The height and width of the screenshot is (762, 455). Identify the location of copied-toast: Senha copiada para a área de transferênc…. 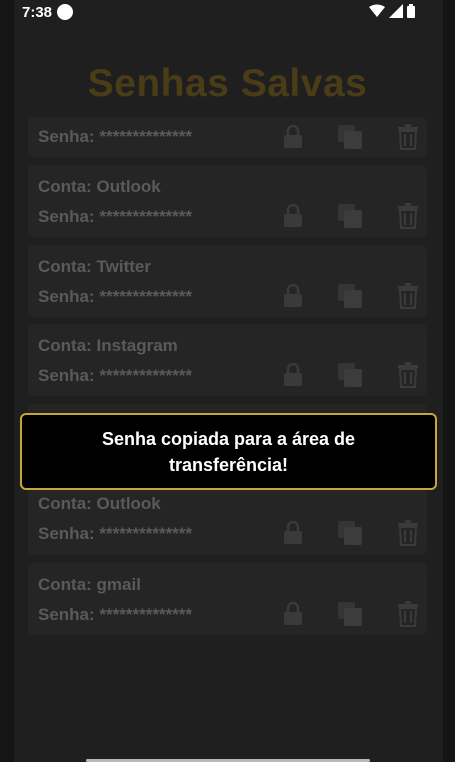
(228, 451).